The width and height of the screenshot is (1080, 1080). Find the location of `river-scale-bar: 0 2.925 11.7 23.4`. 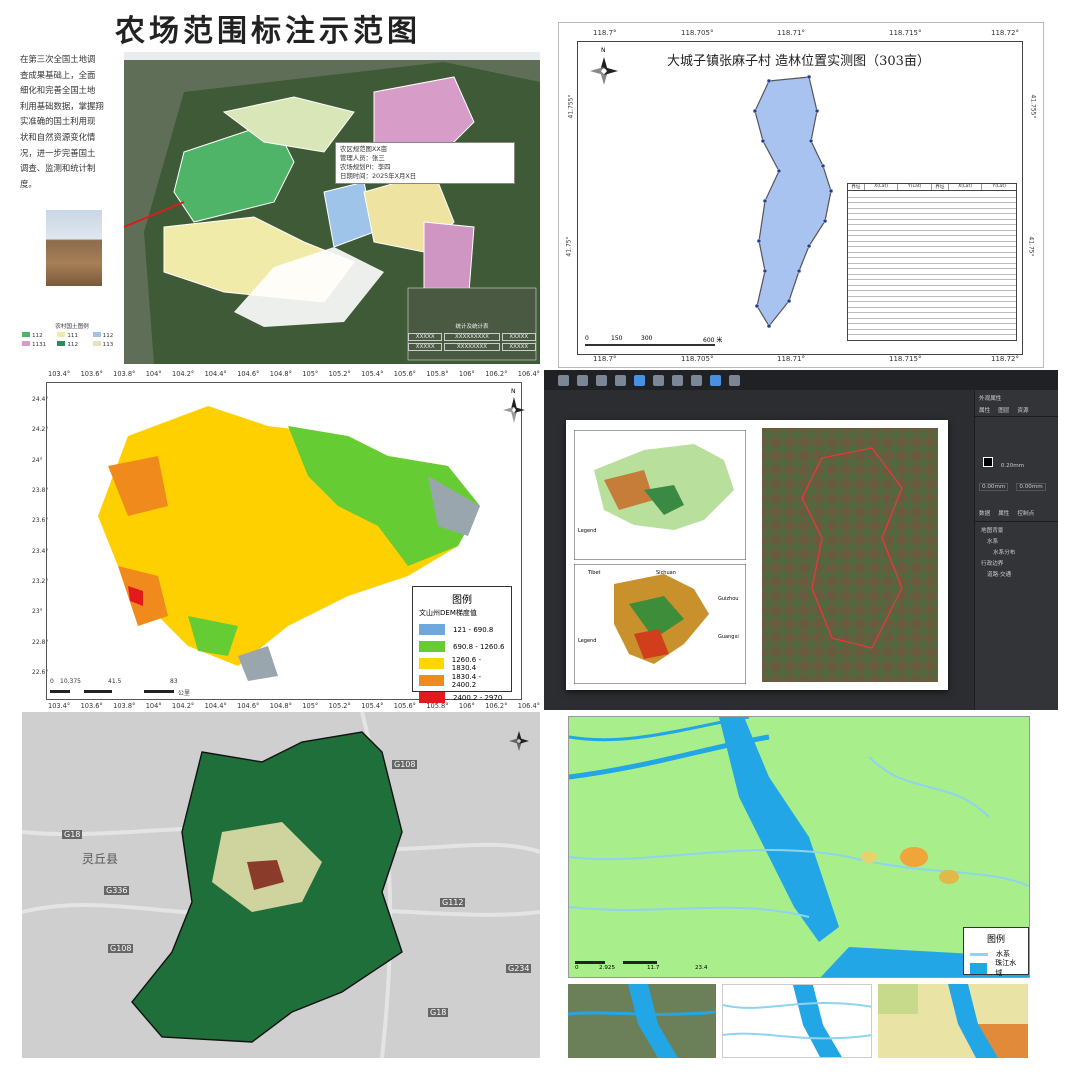

river-scale-bar: 0 2.925 11.7 23.4 is located at coordinates (650, 968).